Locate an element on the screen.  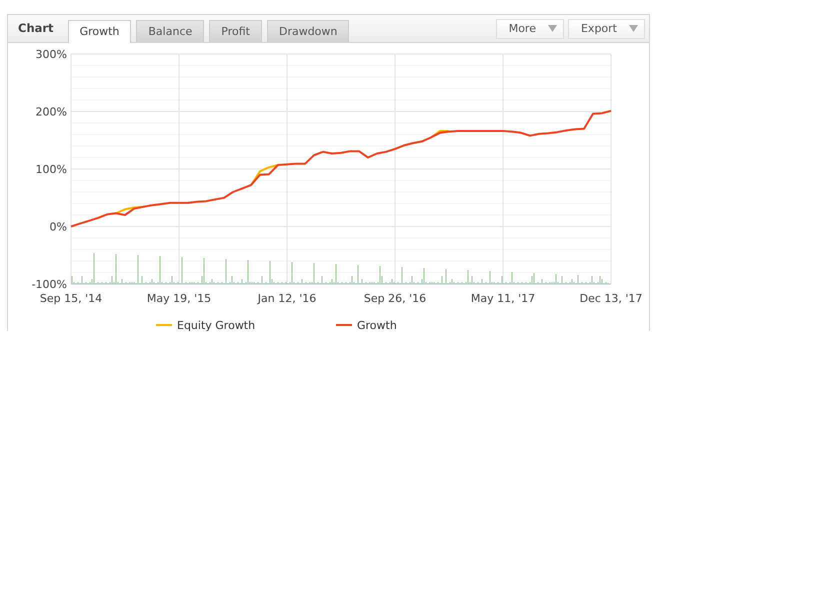
chart-tab: Profit is located at coordinates (235, 31).